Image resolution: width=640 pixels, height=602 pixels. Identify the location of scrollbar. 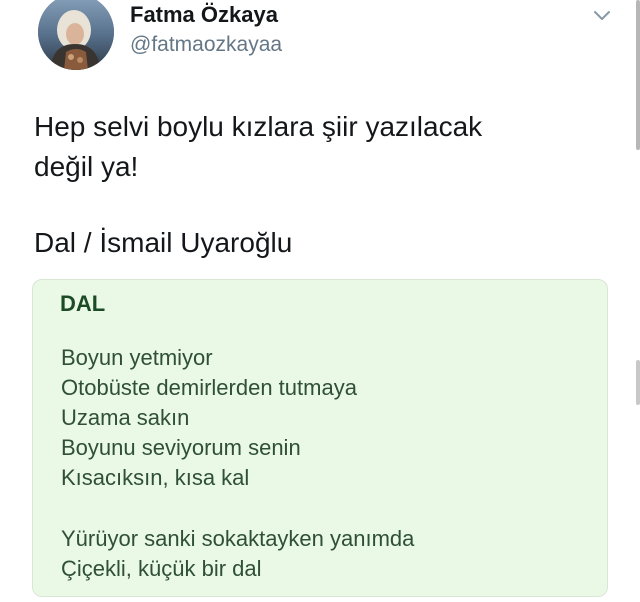
(637, 301).